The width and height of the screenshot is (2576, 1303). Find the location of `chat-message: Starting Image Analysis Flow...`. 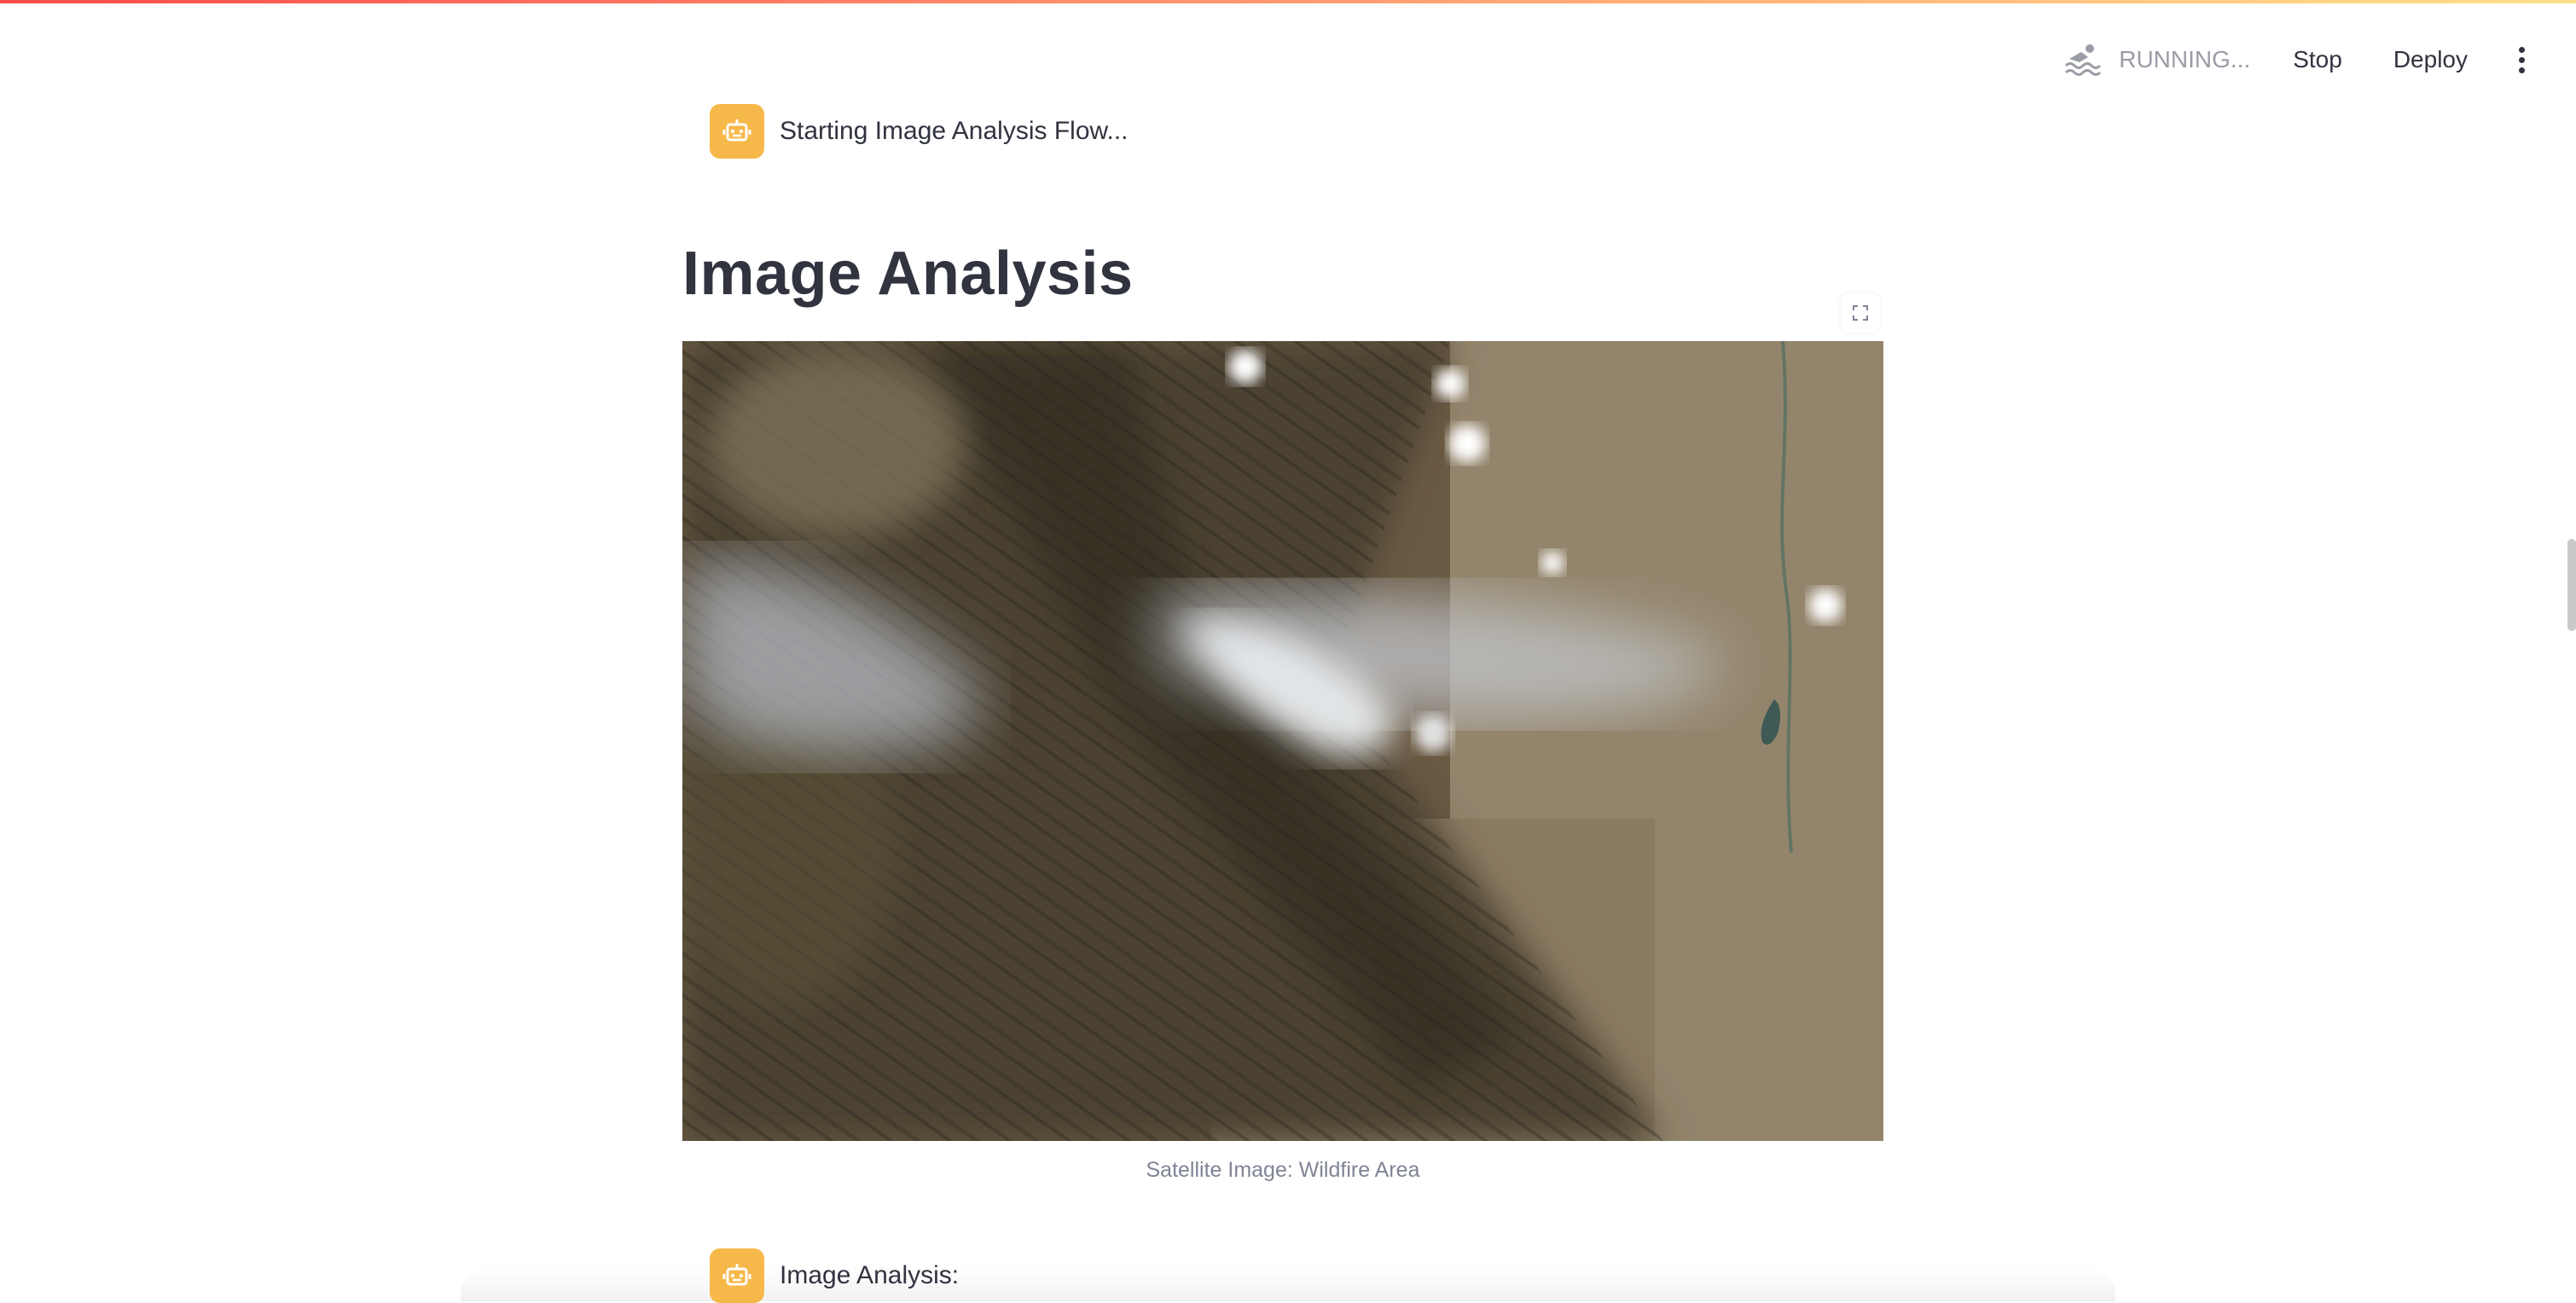

chat-message: Starting Image Analysis Flow... is located at coordinates (919, 131).